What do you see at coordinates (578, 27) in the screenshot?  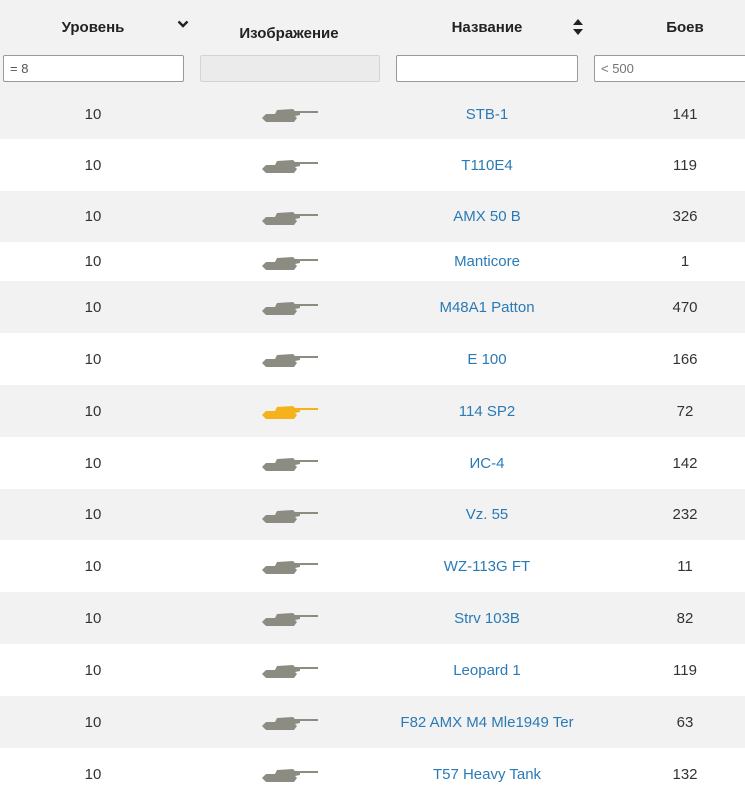 I see `sort-updown-icon` at bounding box center [578, 27].